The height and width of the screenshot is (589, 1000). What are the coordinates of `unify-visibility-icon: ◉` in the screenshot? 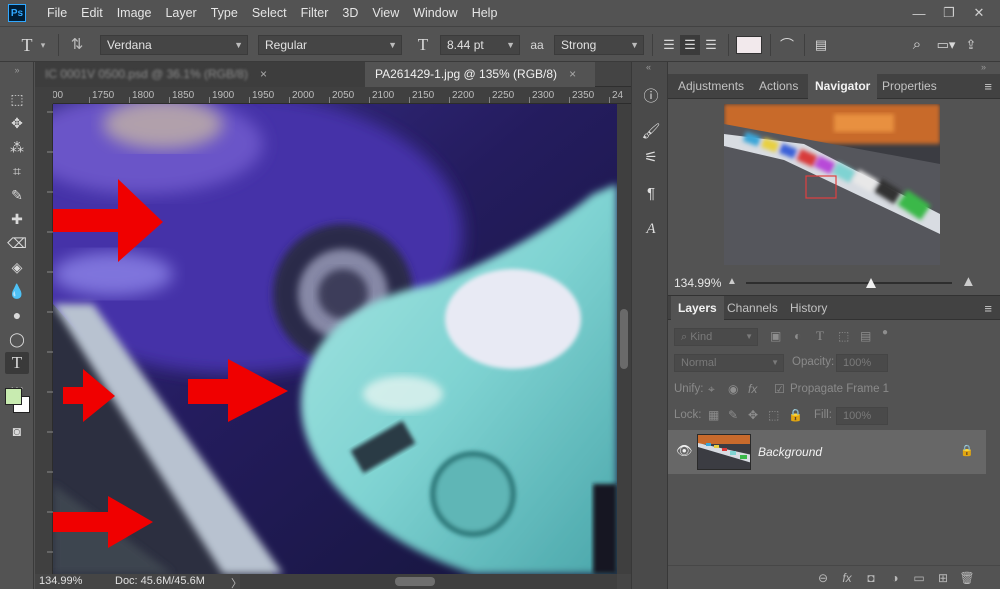 It's located at (733, 389).